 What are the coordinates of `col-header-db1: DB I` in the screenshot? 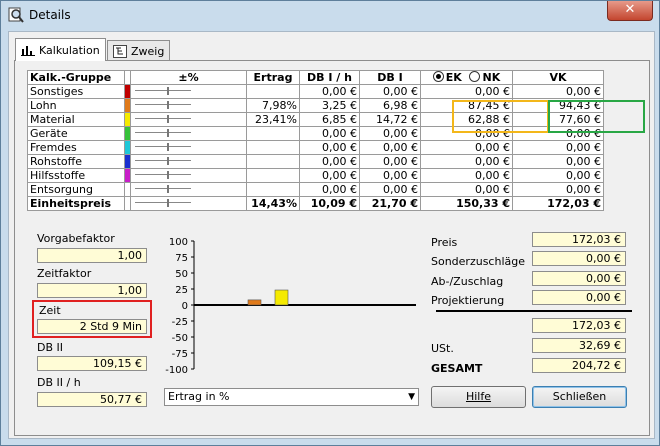 It's located at (390, 77).